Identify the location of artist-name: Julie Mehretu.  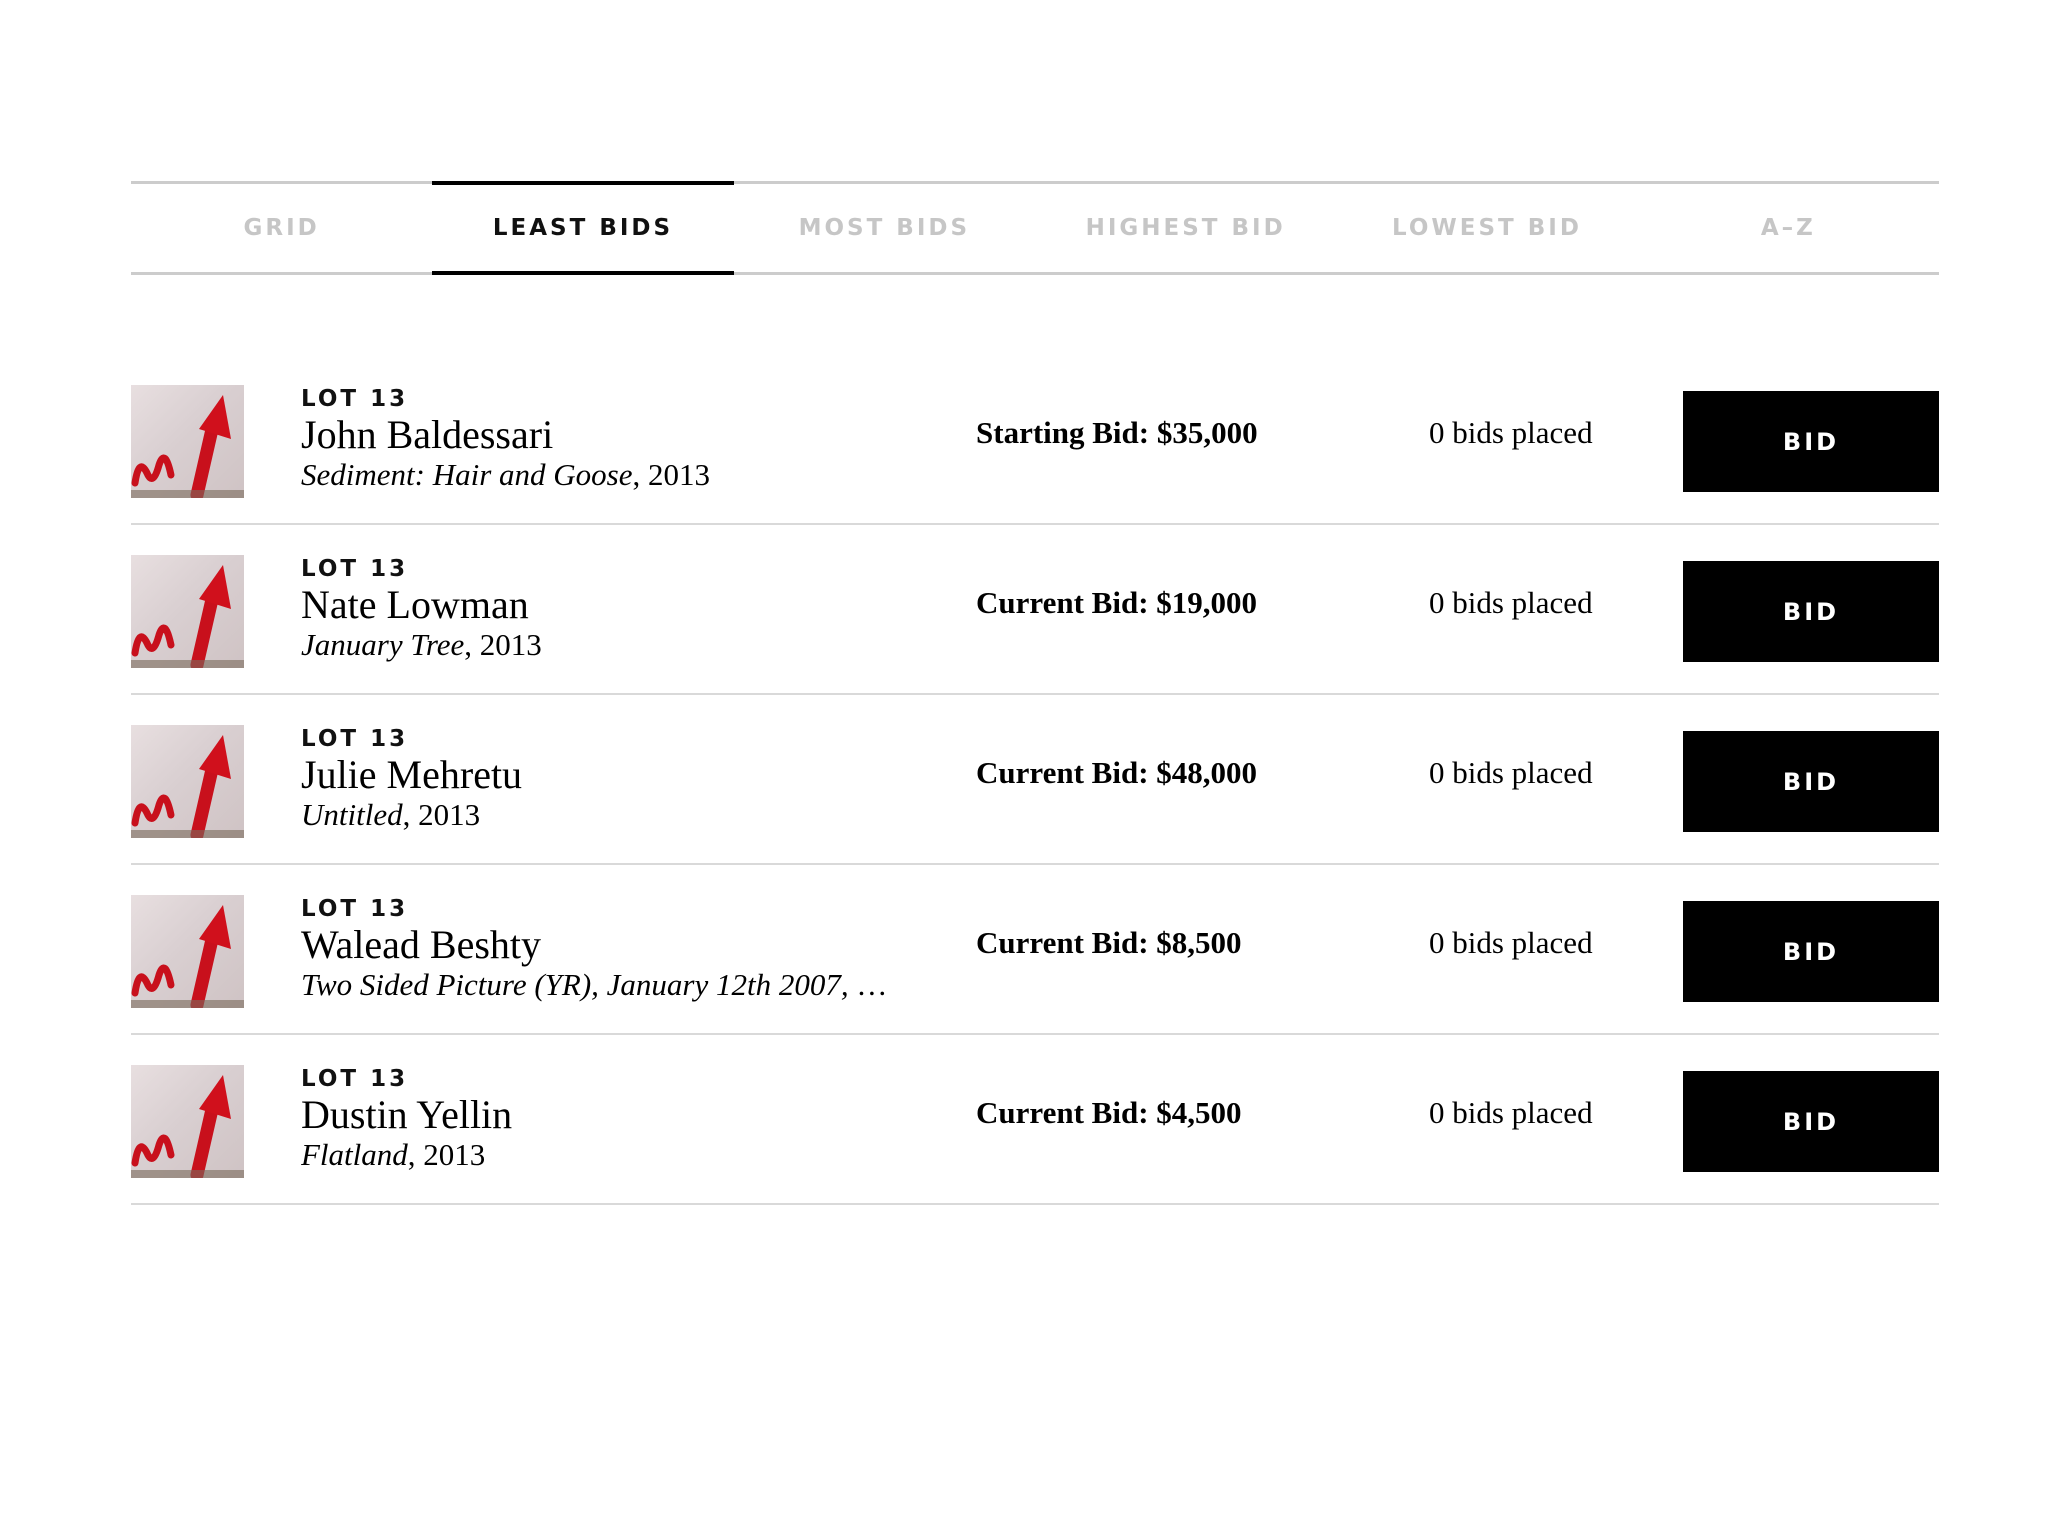
(631, 775).